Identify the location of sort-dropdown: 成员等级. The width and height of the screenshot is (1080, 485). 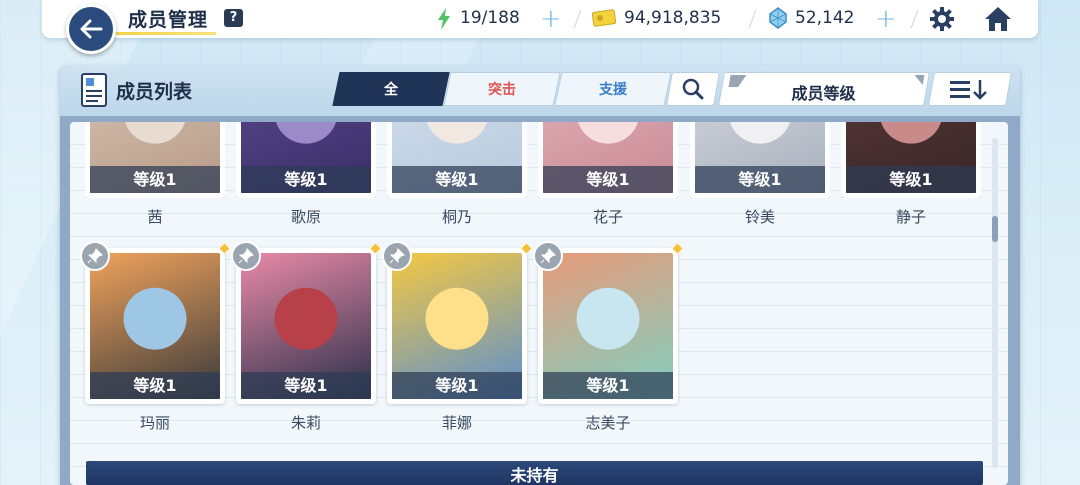
(824, 89).